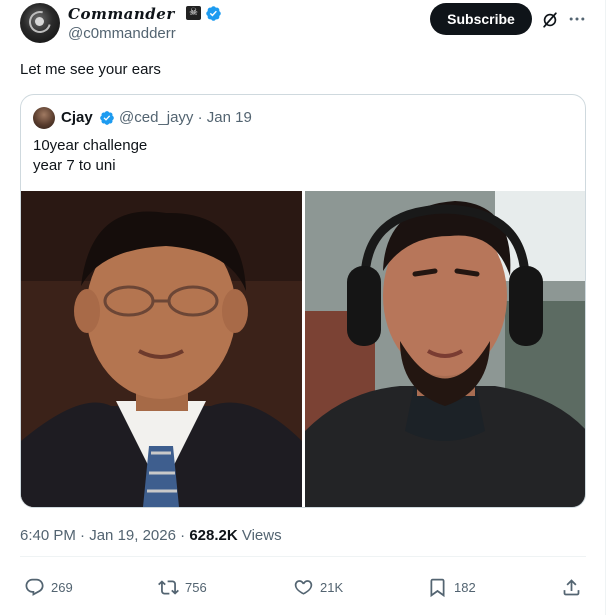 This screenshot has height=615, width=615. What do you see at coordinates (303, 587) in the screenshot?
I see `heart-icon` at bounding box center [303, 587].